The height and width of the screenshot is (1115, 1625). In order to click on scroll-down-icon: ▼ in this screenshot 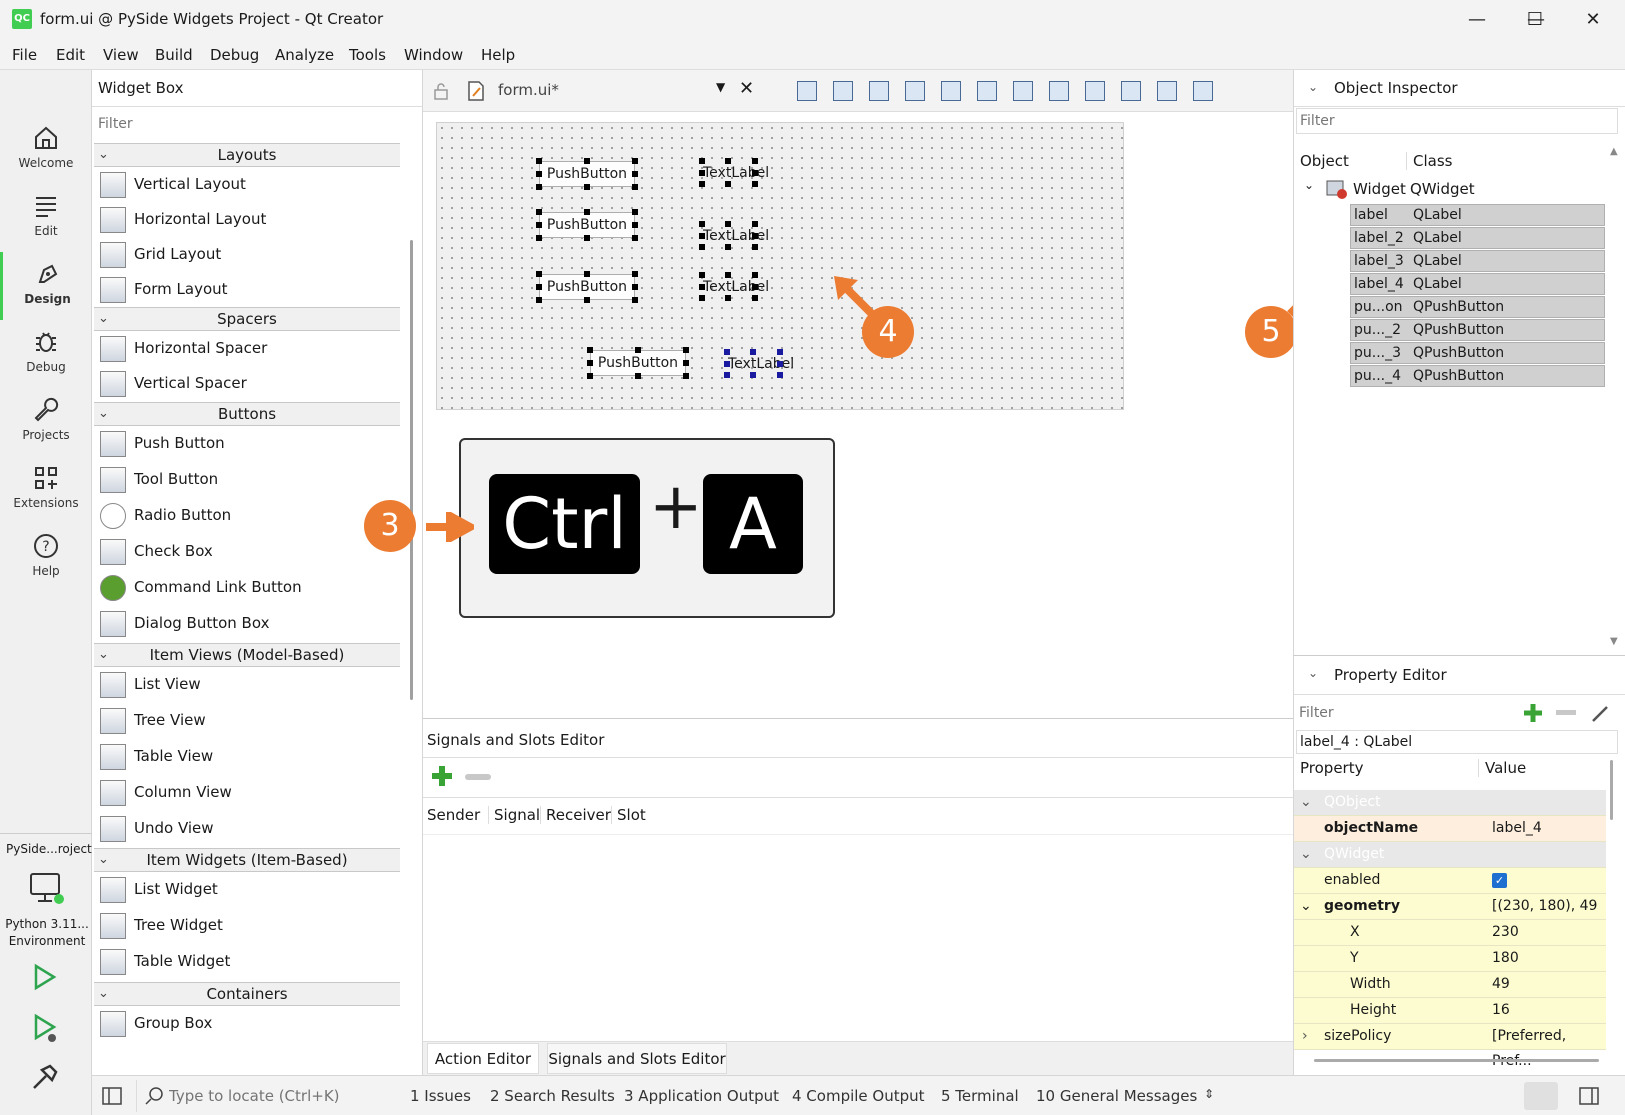, I will do `click(1614, 641)`.